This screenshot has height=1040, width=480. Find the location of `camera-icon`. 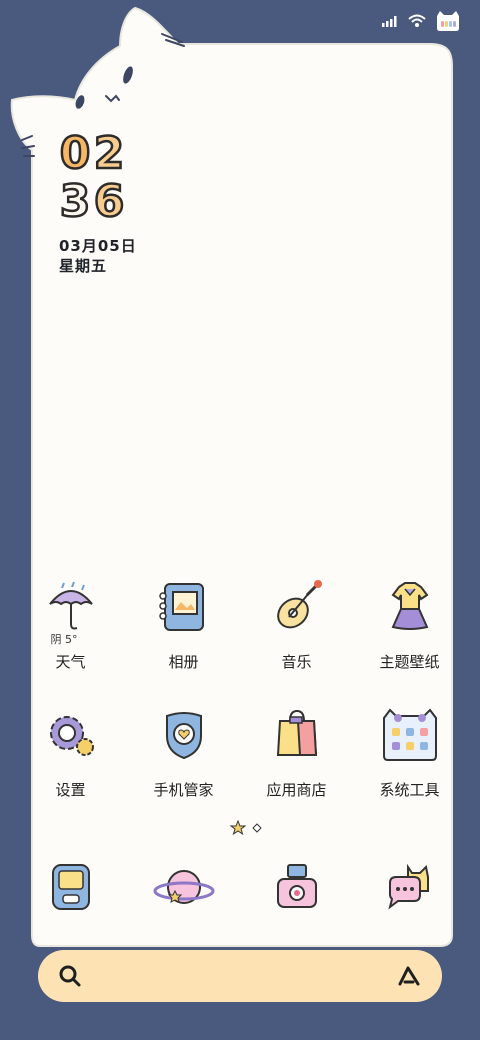

camera-icon is located at coordinates (297, 887).